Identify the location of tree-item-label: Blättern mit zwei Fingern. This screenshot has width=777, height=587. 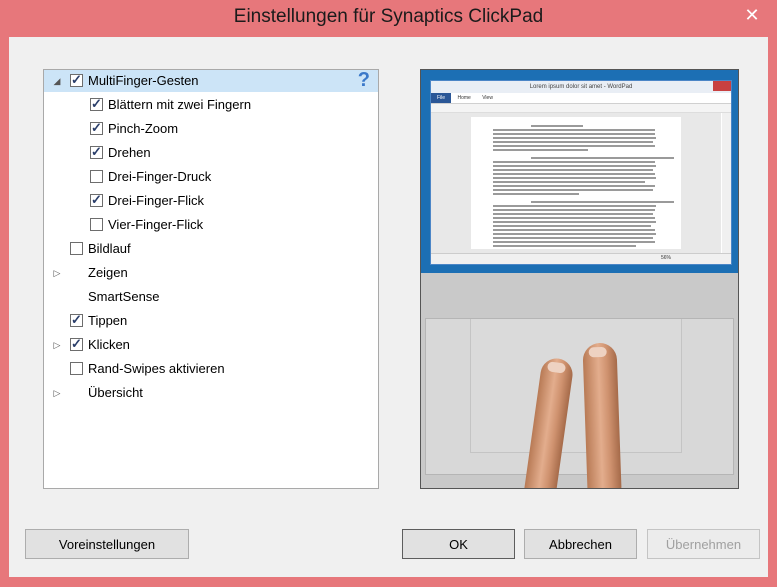
(180, 104).